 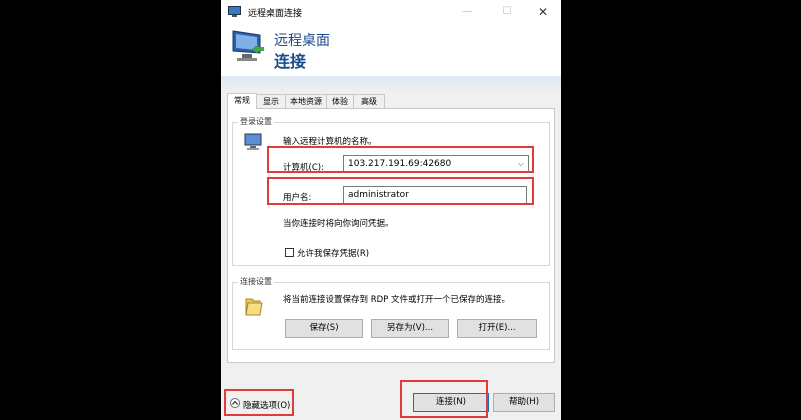 What do you see at coordinates (333, 253) in the screenshot?
I see `save-credentials-label: 允许我保存凭据(R)` at bounding box center [333, 253].